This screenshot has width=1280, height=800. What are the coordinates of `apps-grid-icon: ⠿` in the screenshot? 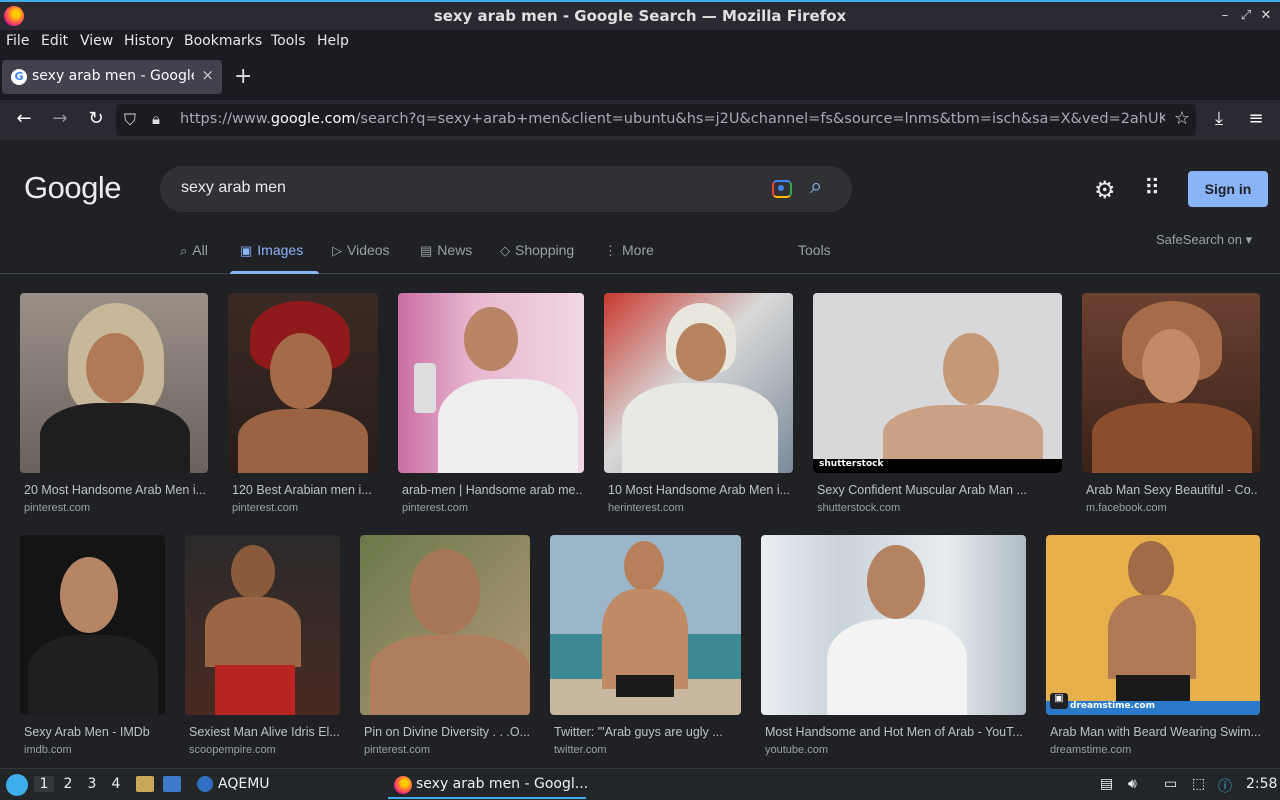 It's located at (1152, 188).